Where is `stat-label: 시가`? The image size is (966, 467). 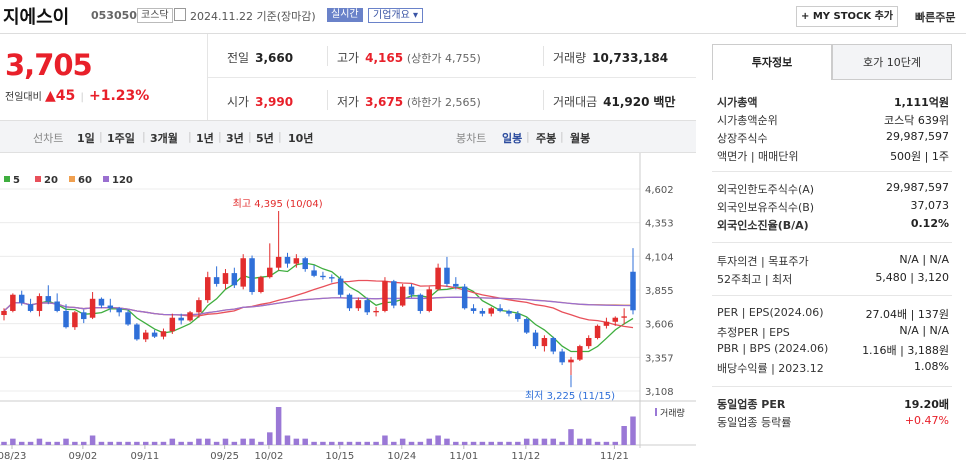 stat-label: 시가 is located at coordinates (238, 102).